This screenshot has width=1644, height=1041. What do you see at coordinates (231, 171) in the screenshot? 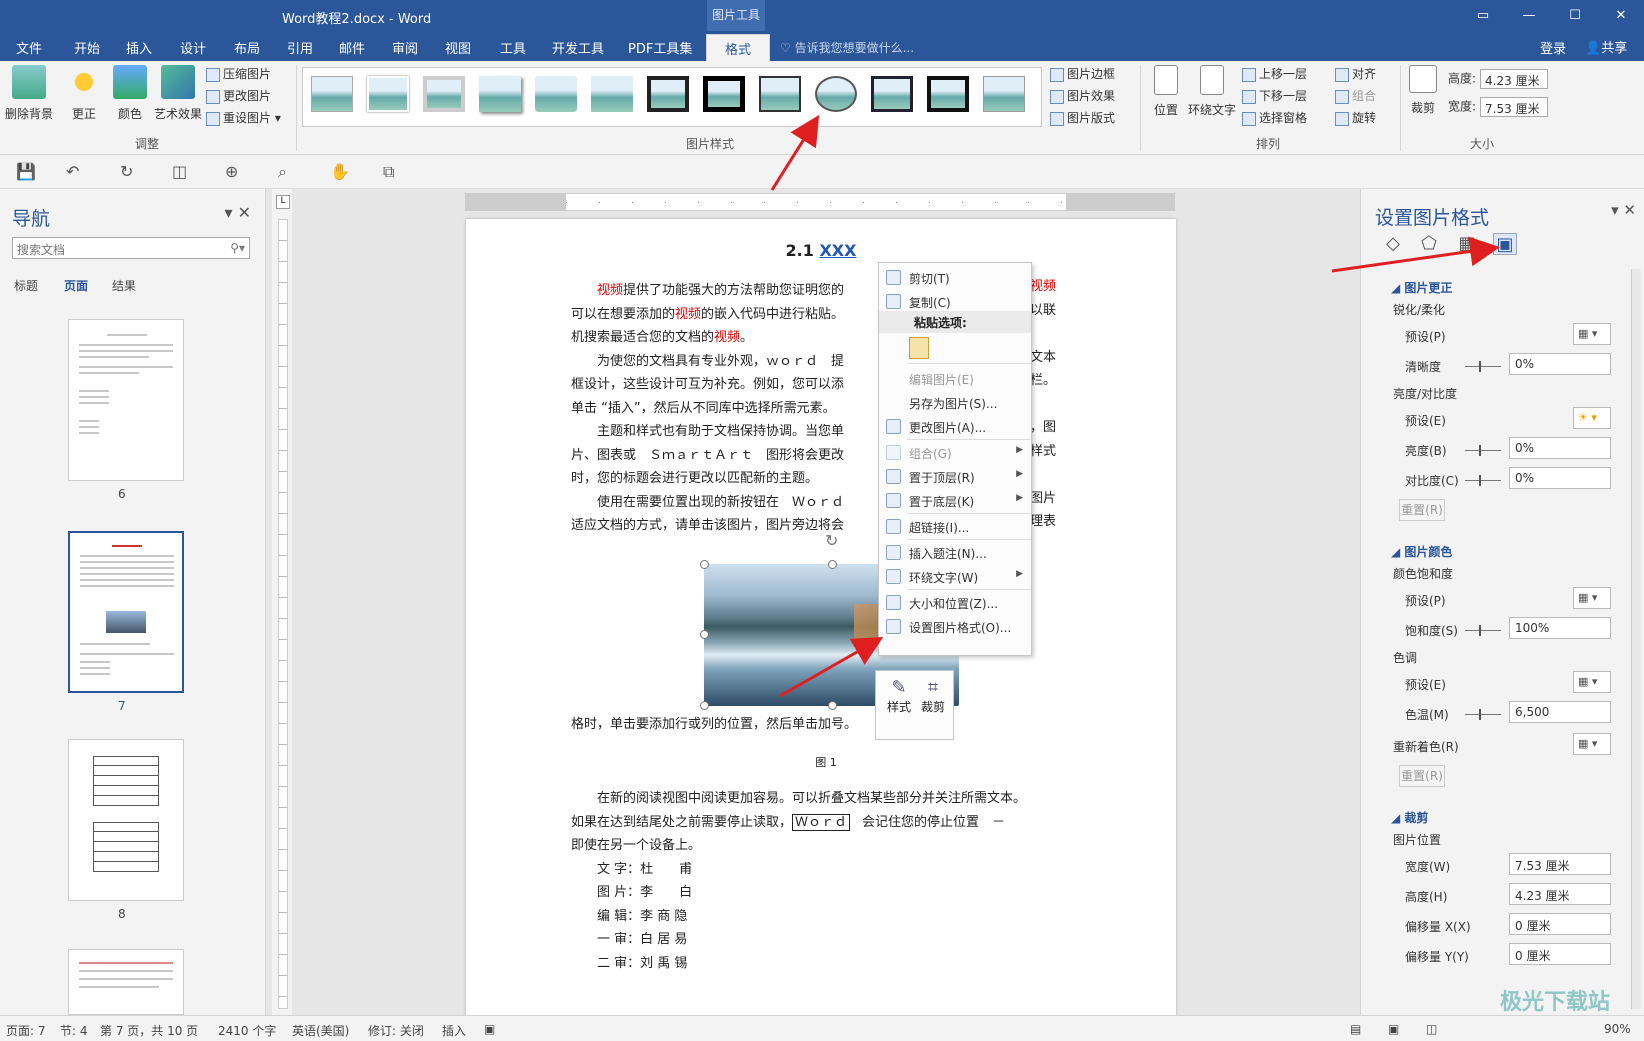
I see `web-layout-icon: ⊕` at bounding box center [231, 171].